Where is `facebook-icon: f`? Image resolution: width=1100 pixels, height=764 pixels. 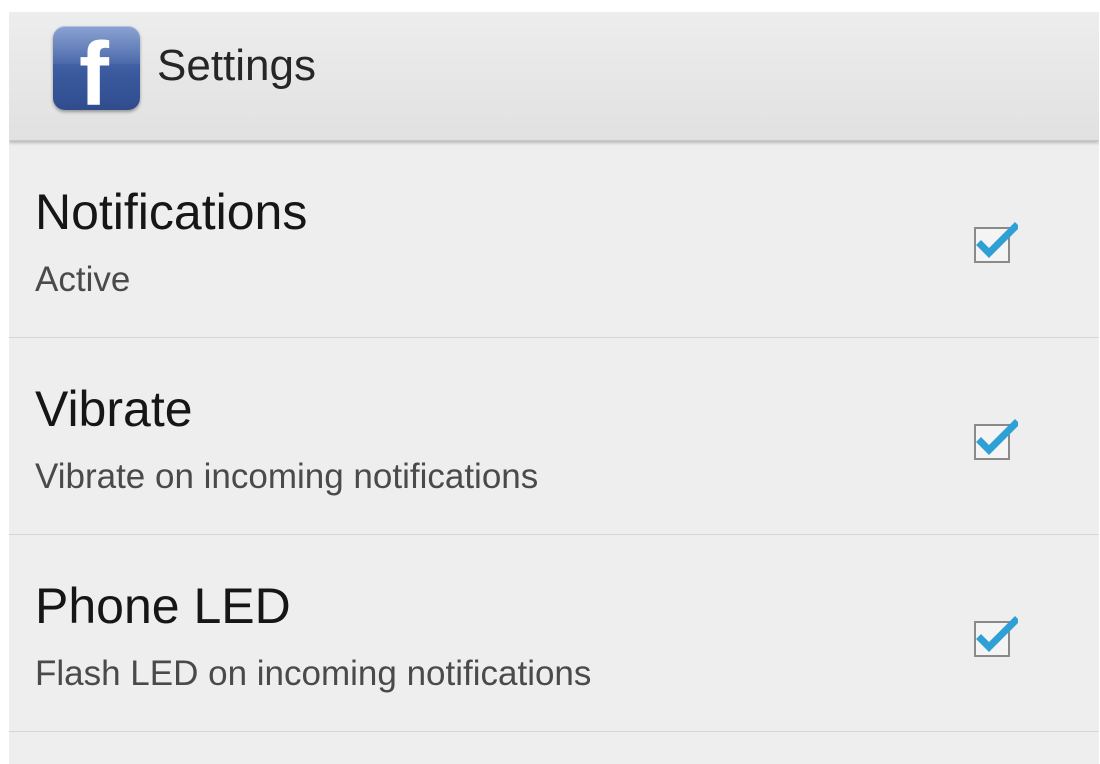
facebook-icon: f is located at coordinates (96, 68).